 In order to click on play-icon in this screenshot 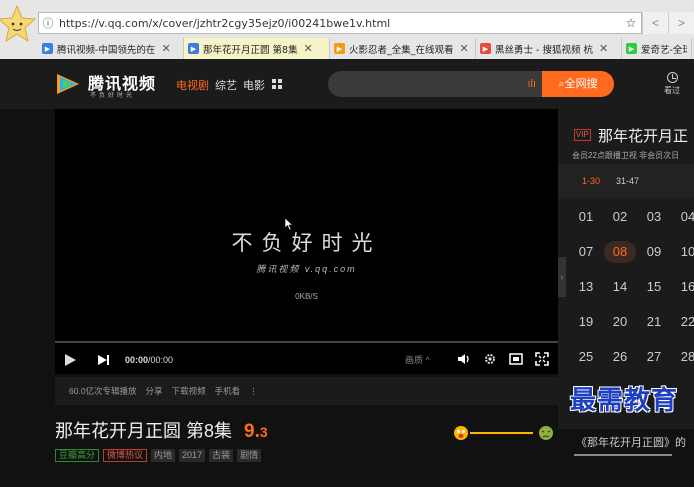, I will do `click(70, 360)`.